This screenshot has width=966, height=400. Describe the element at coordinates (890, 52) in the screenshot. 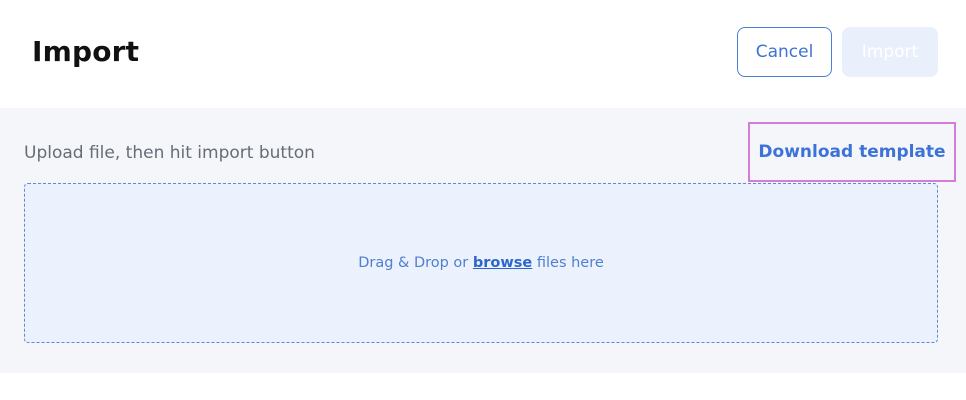

I see `import-button: Import` at that location.